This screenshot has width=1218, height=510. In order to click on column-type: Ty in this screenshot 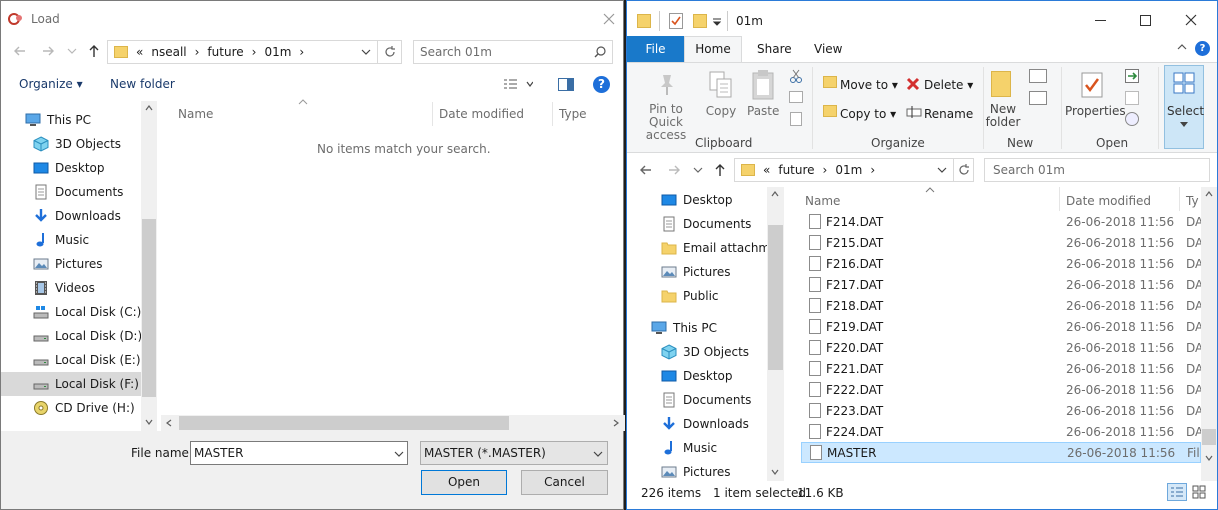, I will do `click(1192, 201)`.